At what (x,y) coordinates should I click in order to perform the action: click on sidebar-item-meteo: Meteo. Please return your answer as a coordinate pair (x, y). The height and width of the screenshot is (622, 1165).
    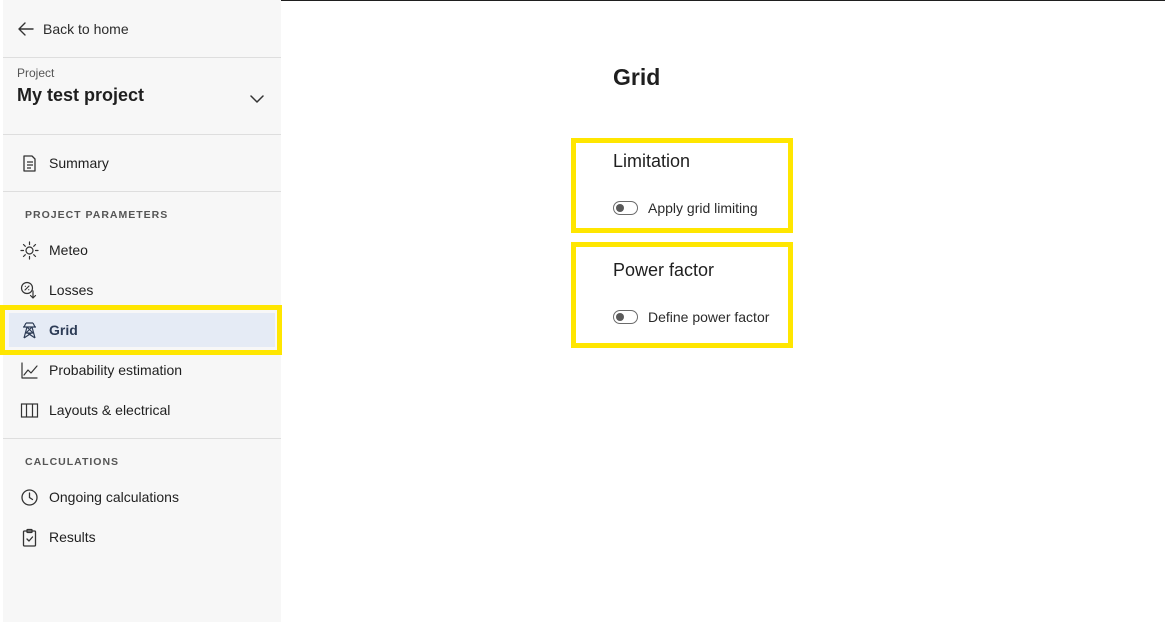
    Looking at the image, I should click on (142, 250).